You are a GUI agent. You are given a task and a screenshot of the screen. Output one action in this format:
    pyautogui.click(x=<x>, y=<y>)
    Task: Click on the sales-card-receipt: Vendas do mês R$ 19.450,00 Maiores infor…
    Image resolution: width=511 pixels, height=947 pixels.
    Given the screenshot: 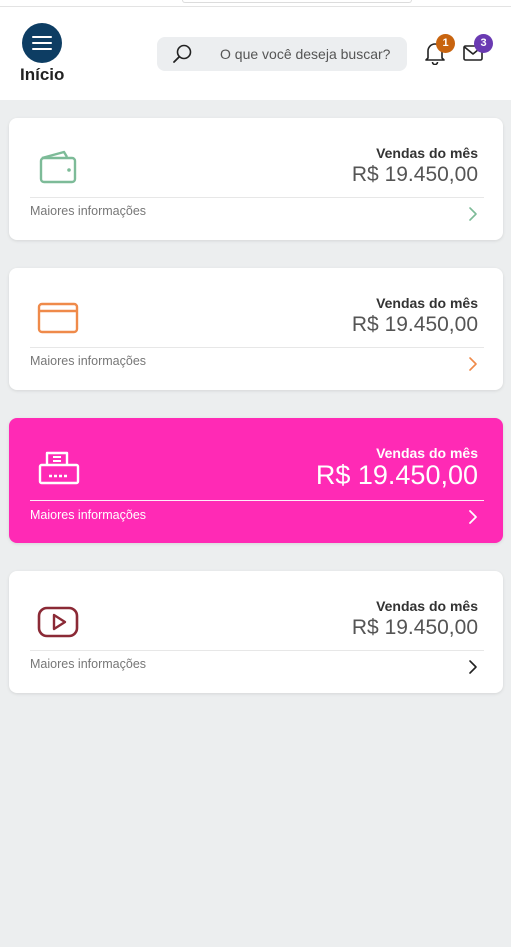 What is the action you would take?
    pyautogui.click(x=256, y=480)
    